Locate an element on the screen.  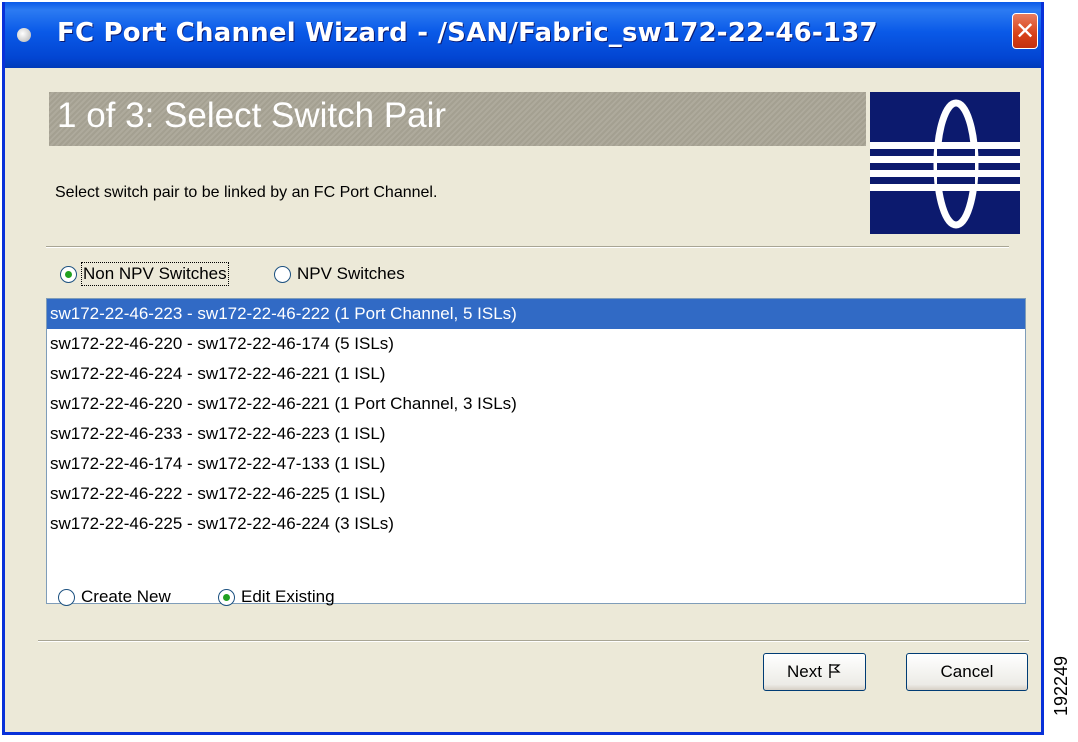
npv-radio: NPV Switches is located at coordinates (339, 274).